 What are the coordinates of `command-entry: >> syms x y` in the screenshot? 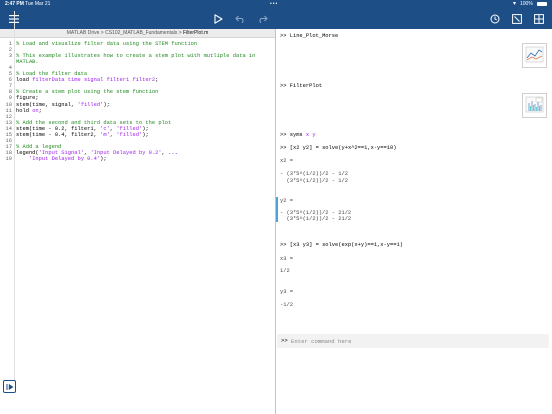 It's located at (298, 135).